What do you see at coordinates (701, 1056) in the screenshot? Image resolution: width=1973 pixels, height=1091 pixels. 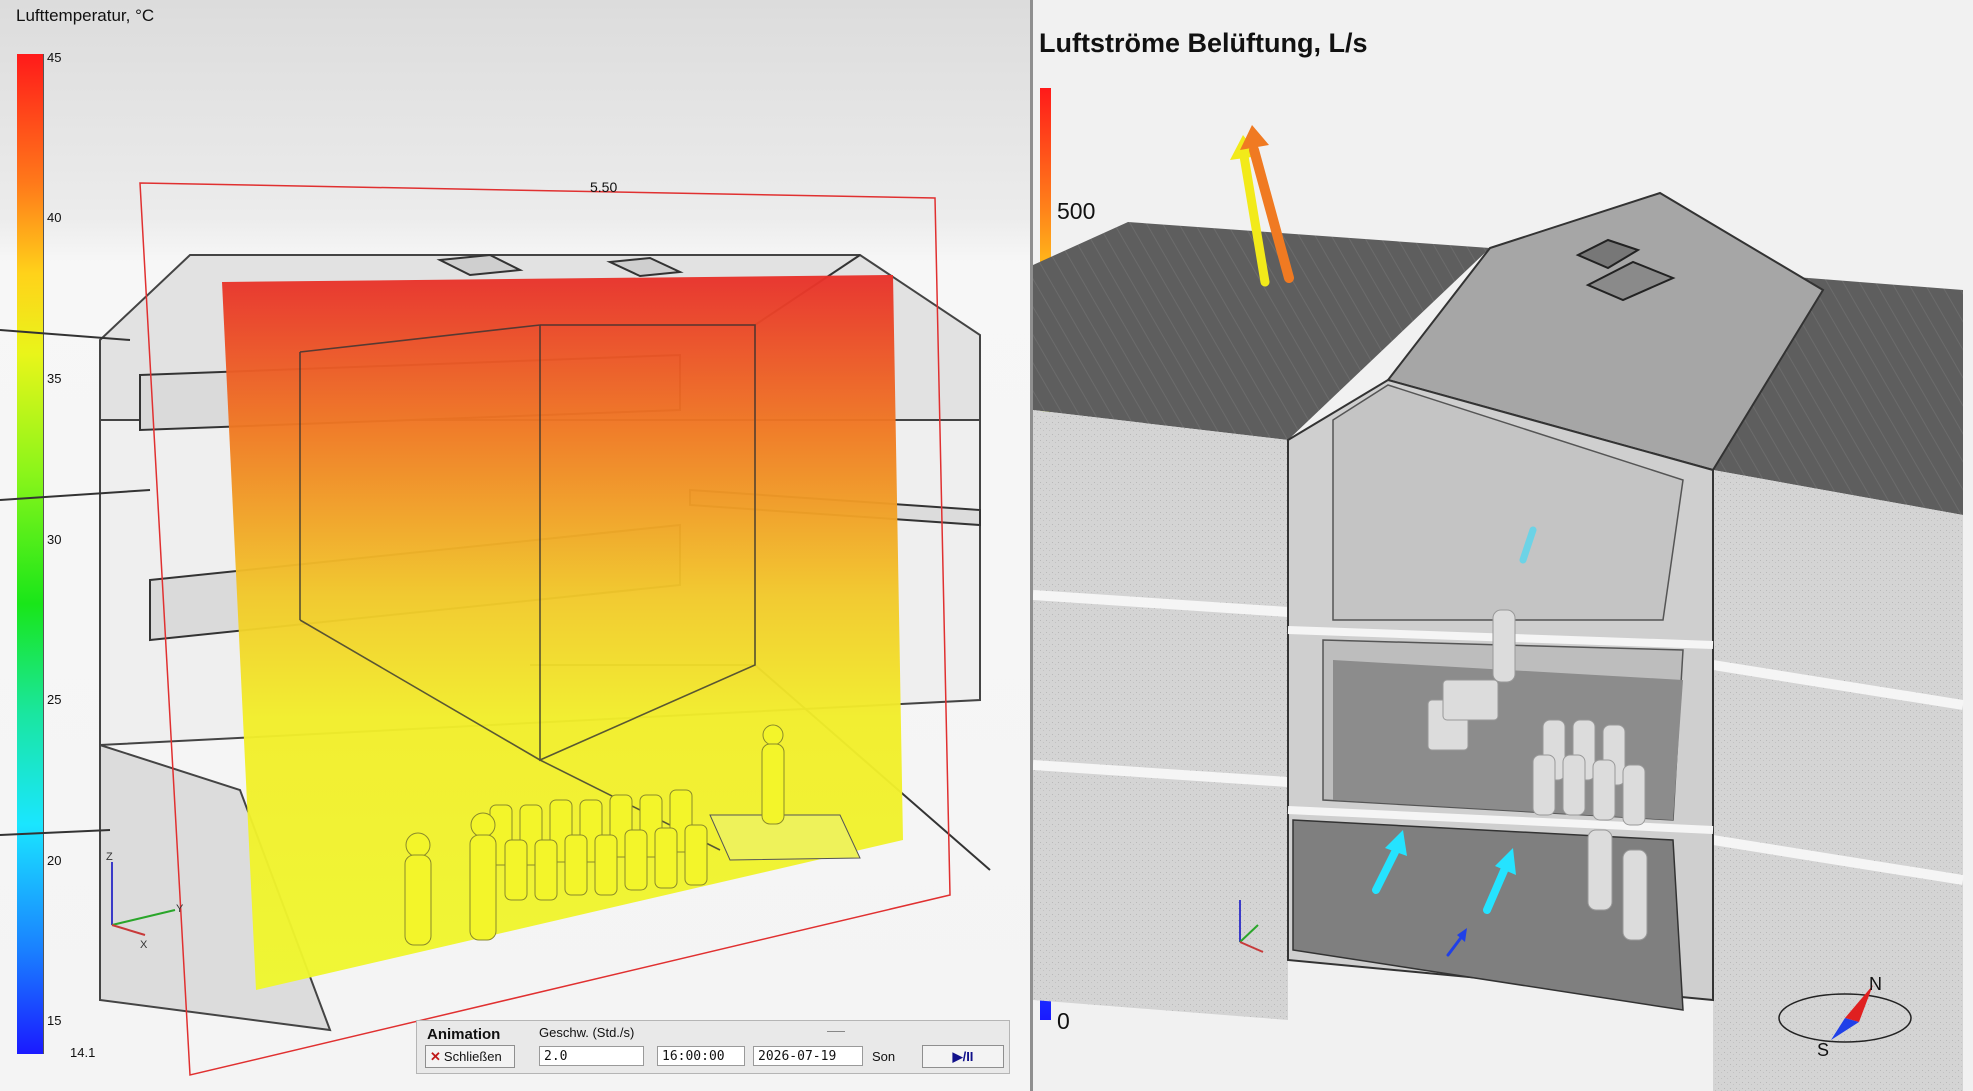 I see `time-input: 16:00:00` at bounding box center [701, 1056].